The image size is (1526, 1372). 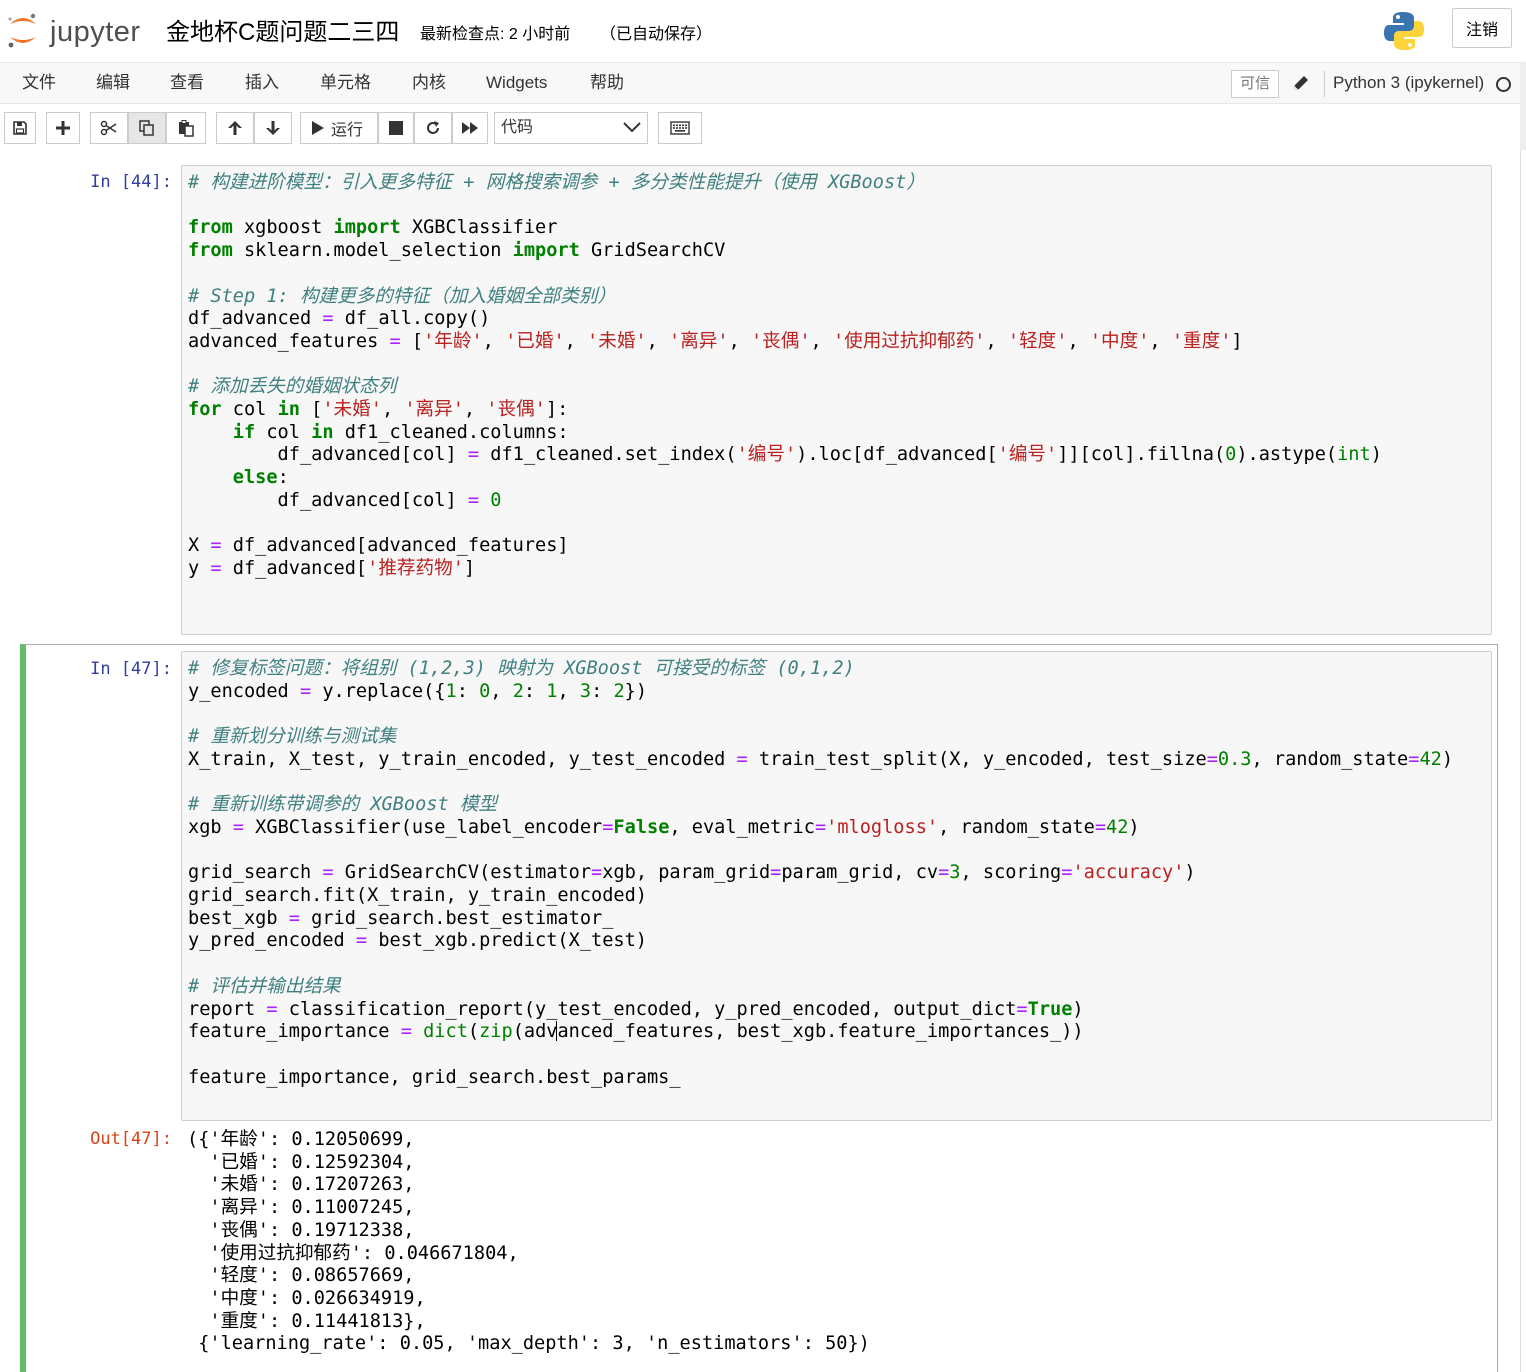 I want to click on menu-help: 帮助, so click(x=607, y=83).